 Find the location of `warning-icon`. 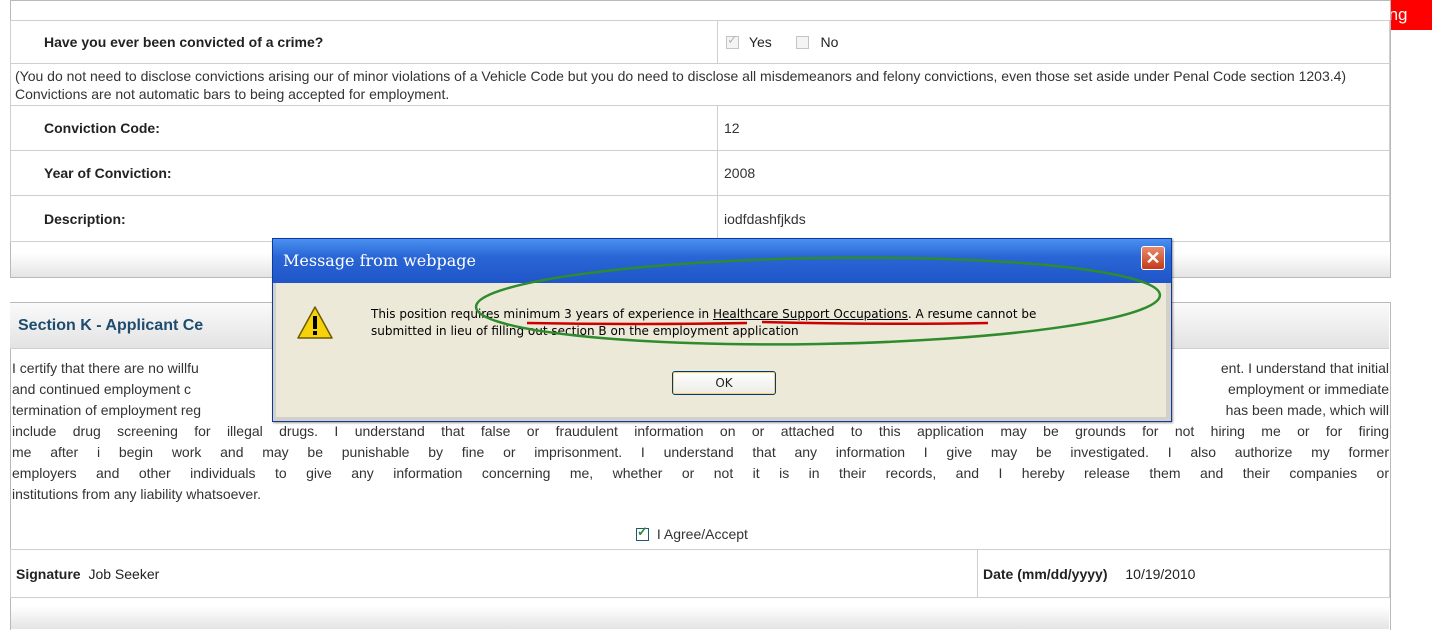

warning-icon is located at coordinates (315, 322).